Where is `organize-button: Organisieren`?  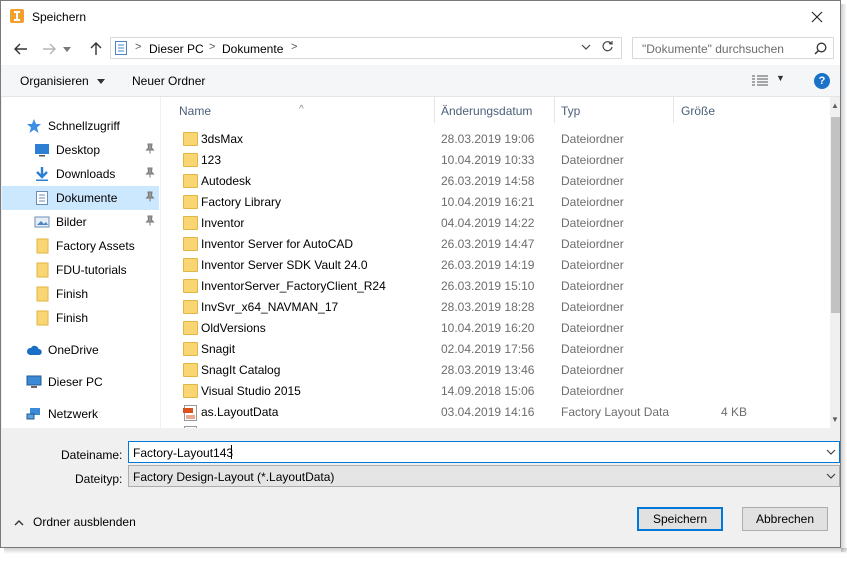 organize-button: Organisieren is located at coordinates (63, 81).